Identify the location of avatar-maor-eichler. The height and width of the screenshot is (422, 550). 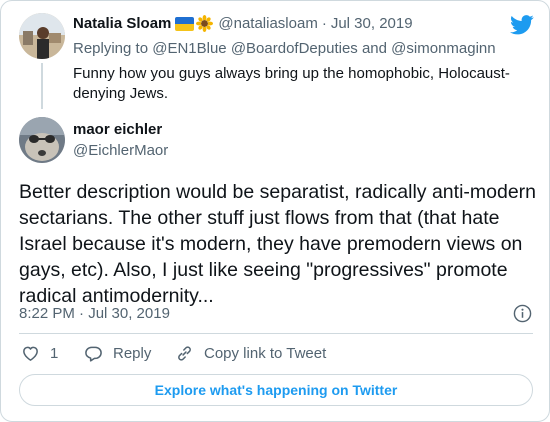
(42, 140).